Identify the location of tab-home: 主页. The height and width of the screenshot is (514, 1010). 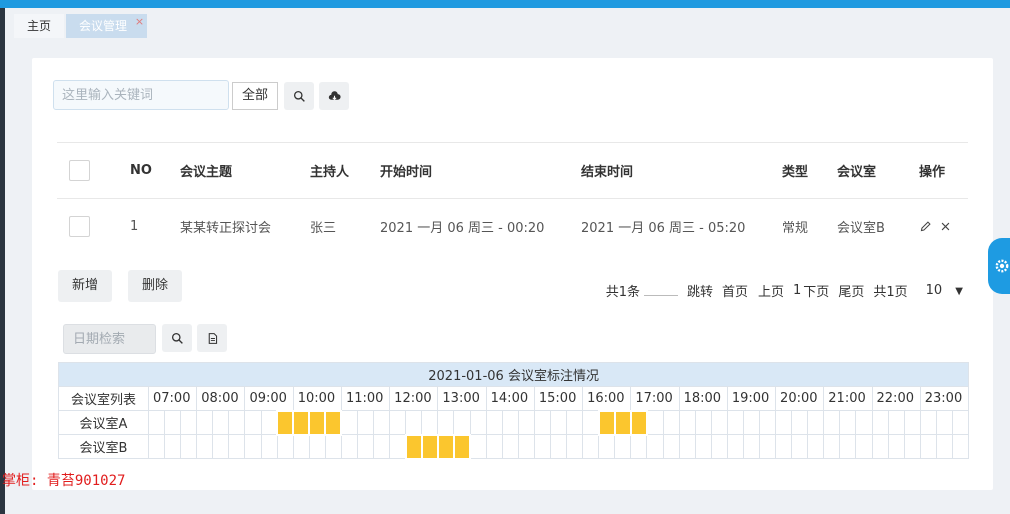
(39, 26).